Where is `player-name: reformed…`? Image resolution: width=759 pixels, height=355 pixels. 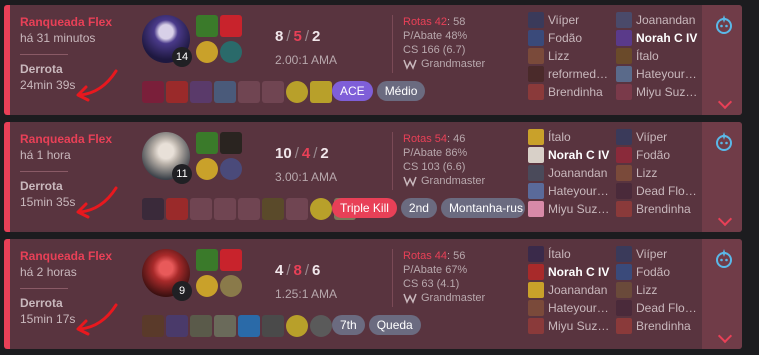
player-name: reformed… is located at coordinates (578, 74).